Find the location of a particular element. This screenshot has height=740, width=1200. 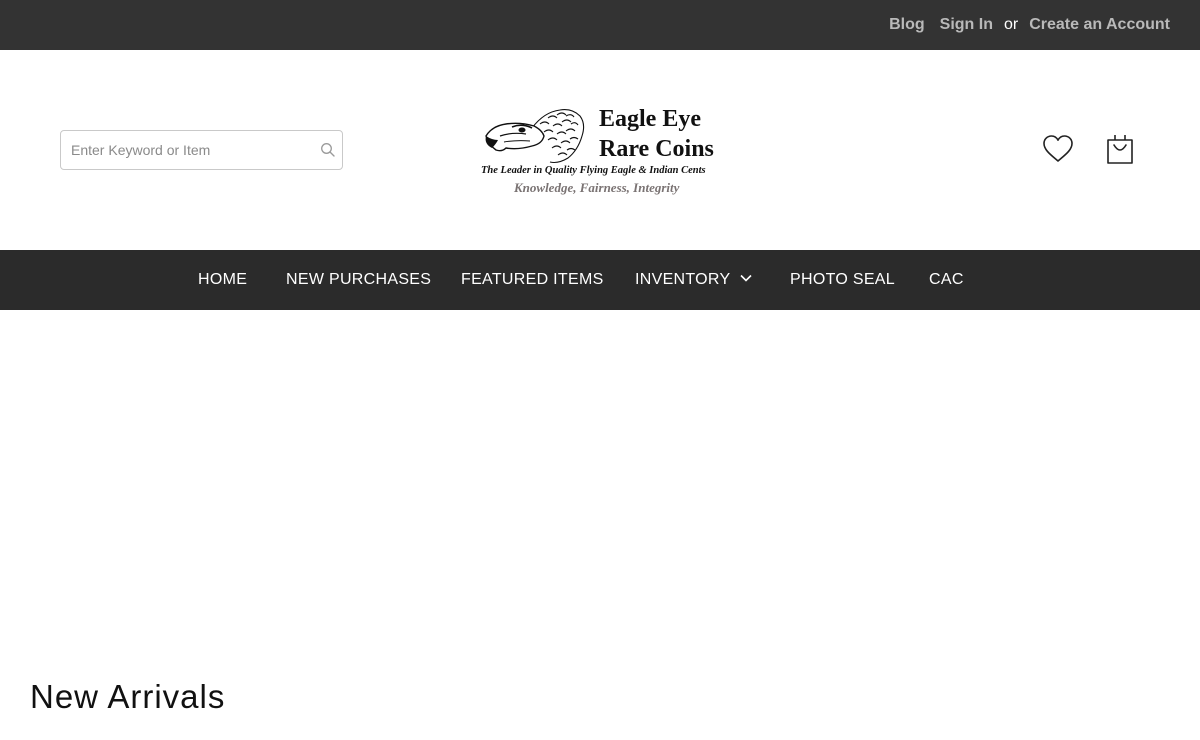

search-box is located at coordinates (201, 150).